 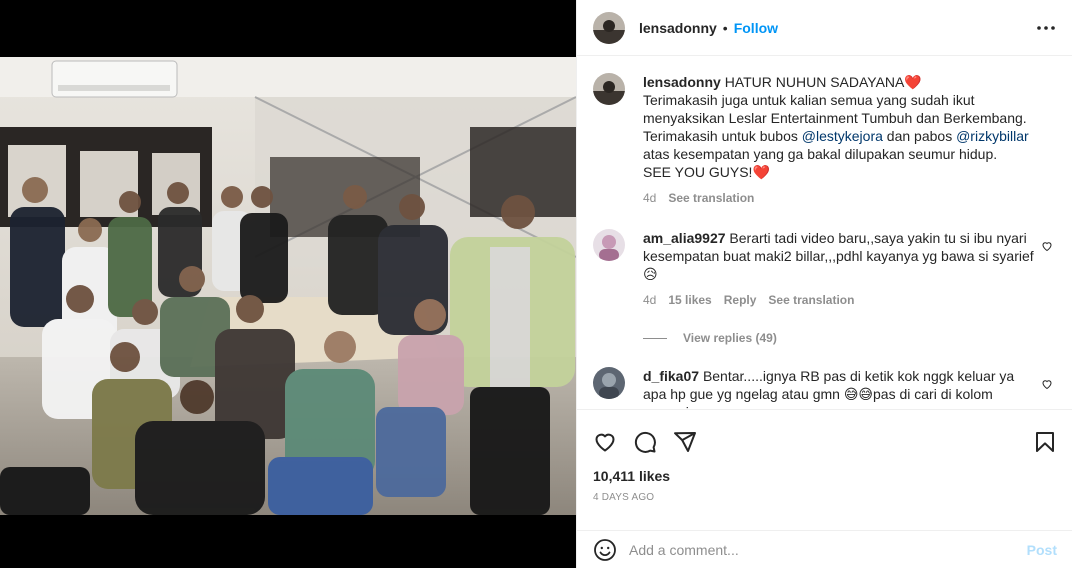 I want to click on comment-bubble-icon, so click(x=645, y=442).